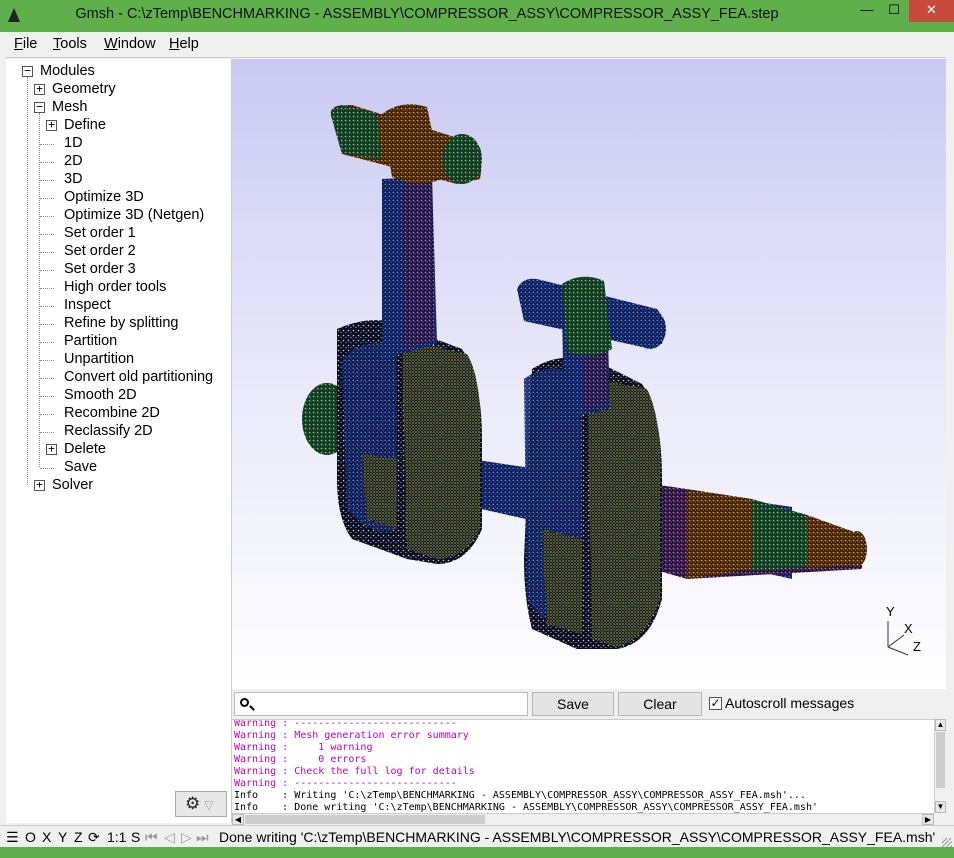 Image resolution: width=954 pixels, height=858 pixels. Describe the element at coordinates (78, 837) in the screenshot. I see `view-z-button: Z` at that location.